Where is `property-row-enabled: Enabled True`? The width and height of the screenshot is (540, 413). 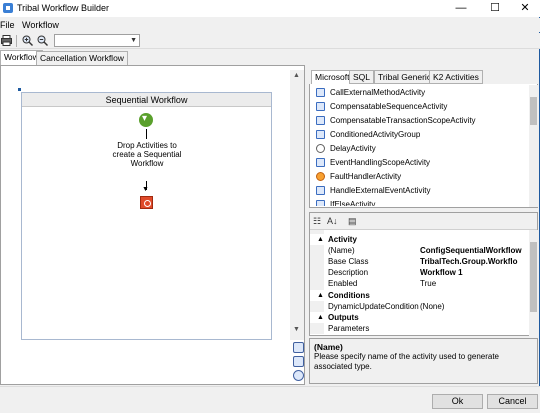
property-row-enabled: Enabled True is located at coordinates (420, 283).